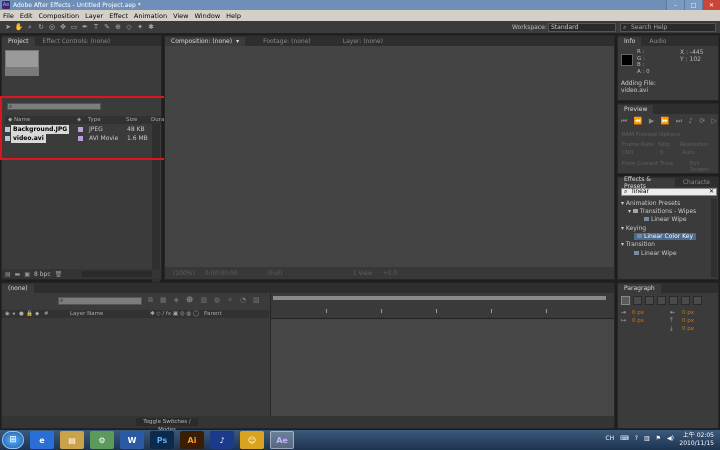  Describe the element at coordinates (217, 300) in the screenshot. I see `motion-blur-icon: ◍` at that location.